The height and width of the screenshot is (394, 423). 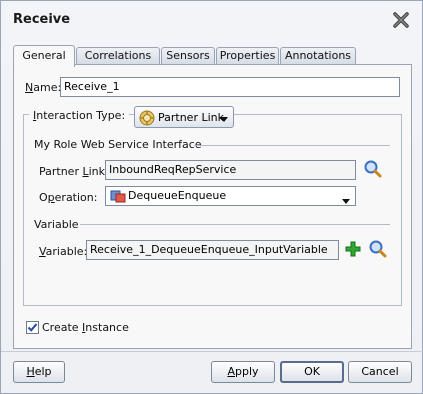 I want to click on partner-link-field: InboundReqRepService, so click(x=230, y=170).